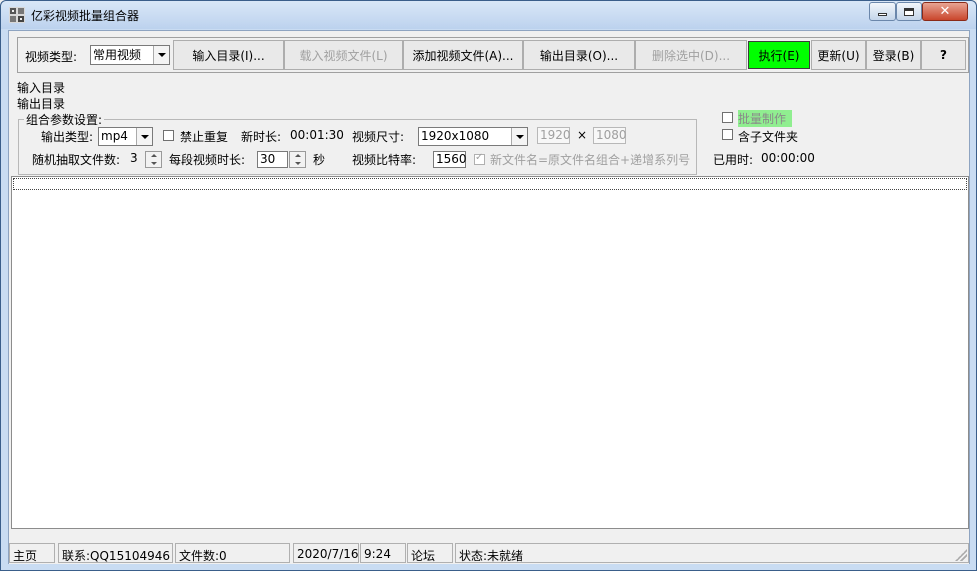  I want to click on maximize-button, so click(909, 11).